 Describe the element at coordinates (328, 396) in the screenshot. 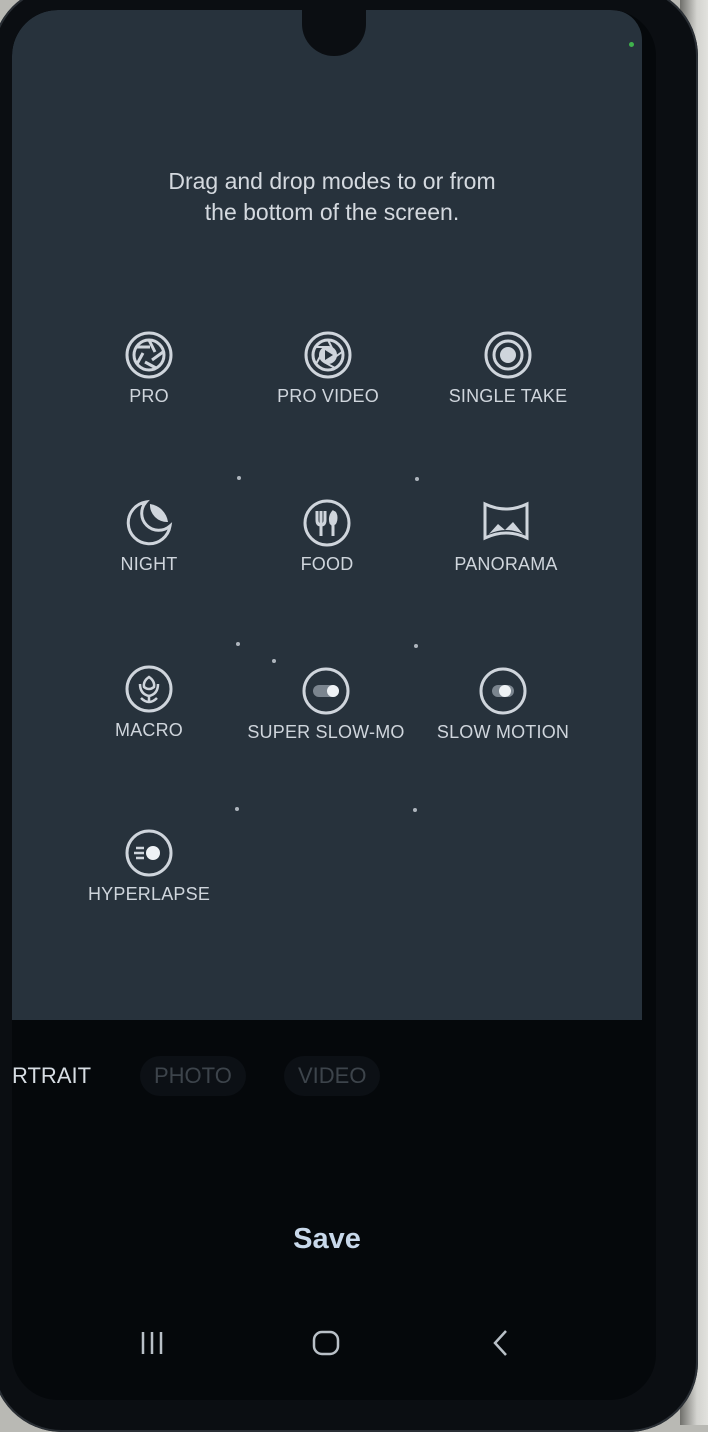

I see `mode-label: PRO VIDEO` at that location.